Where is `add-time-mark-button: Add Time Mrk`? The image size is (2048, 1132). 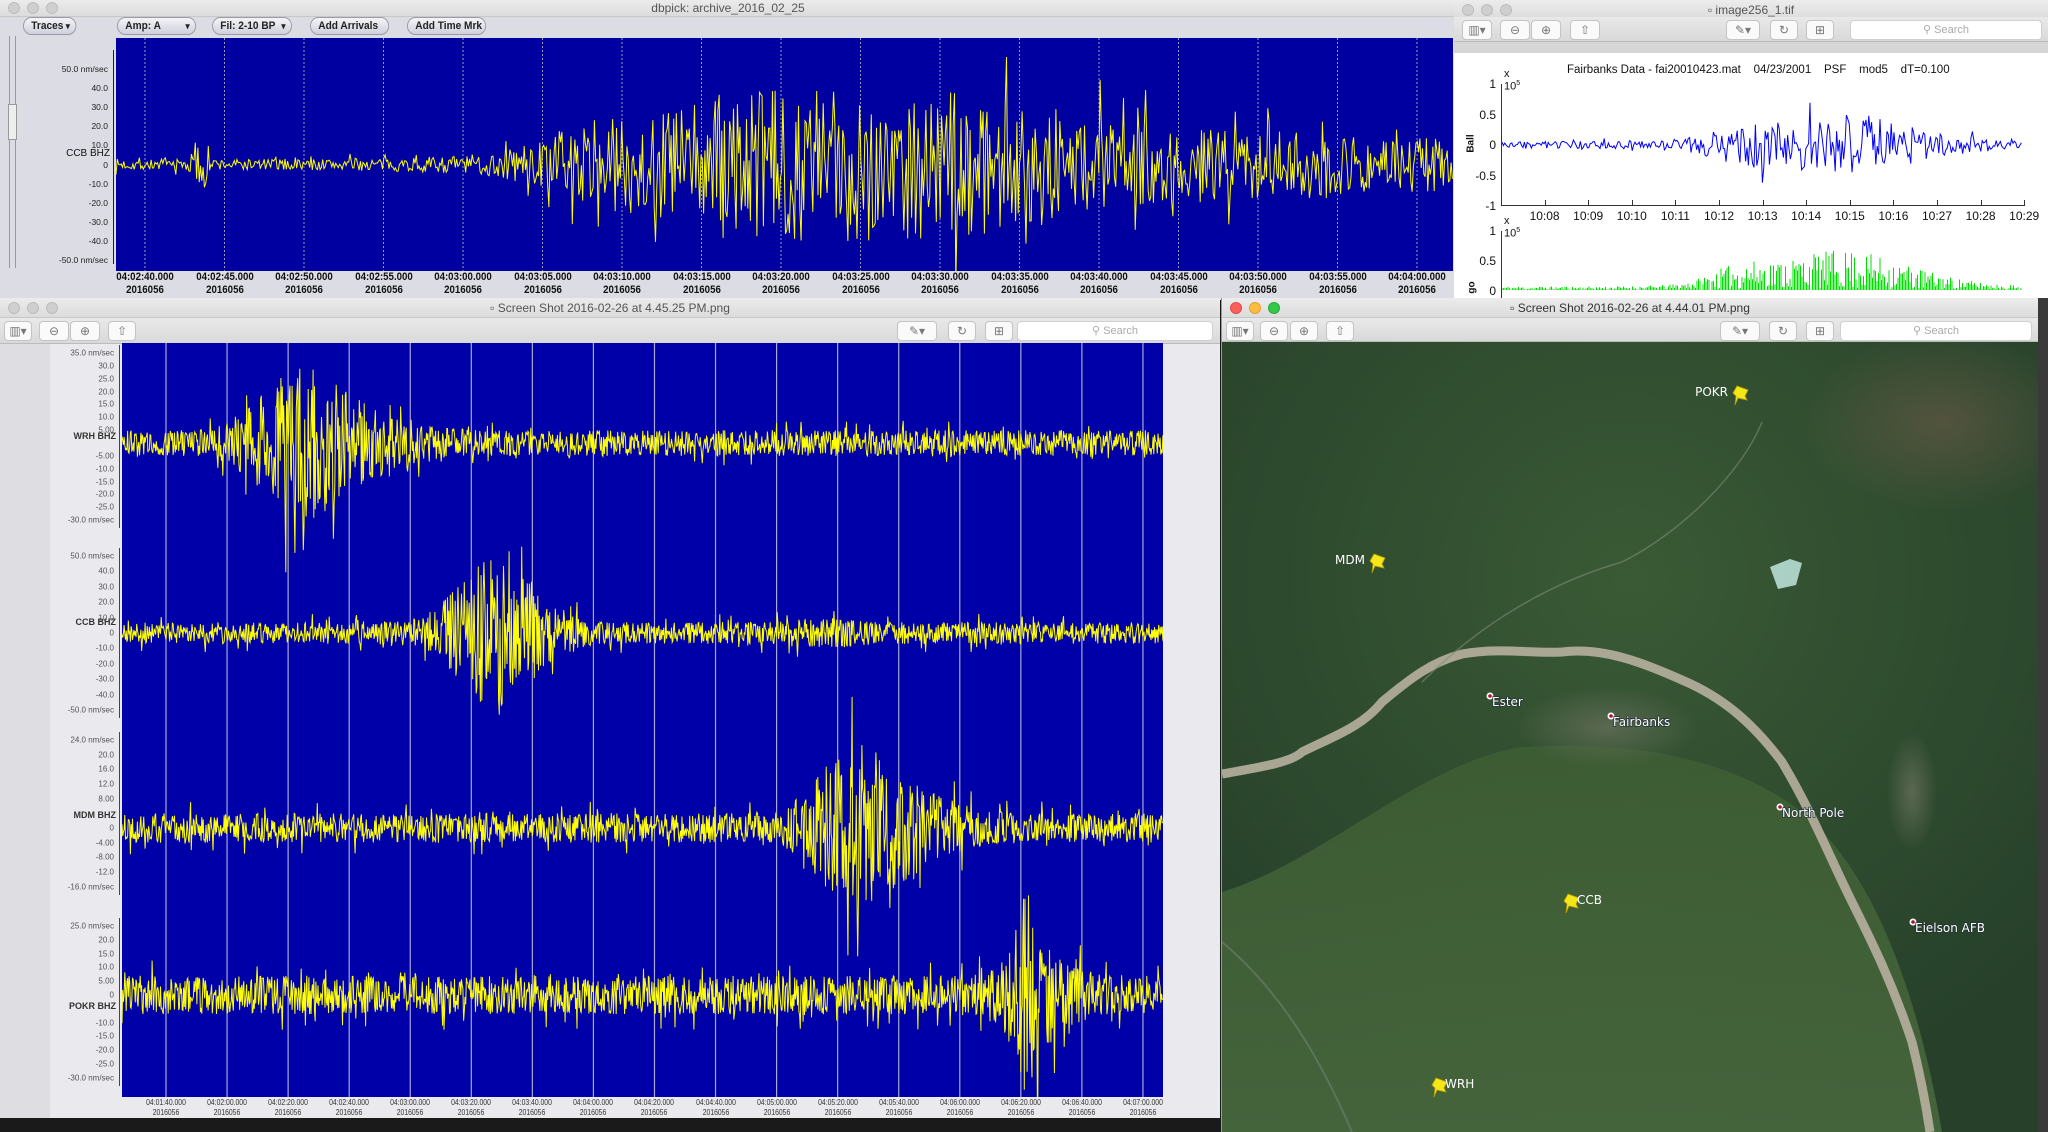 add-time-mark-button: Add Time Mrk is located at coordinates (447, 26).